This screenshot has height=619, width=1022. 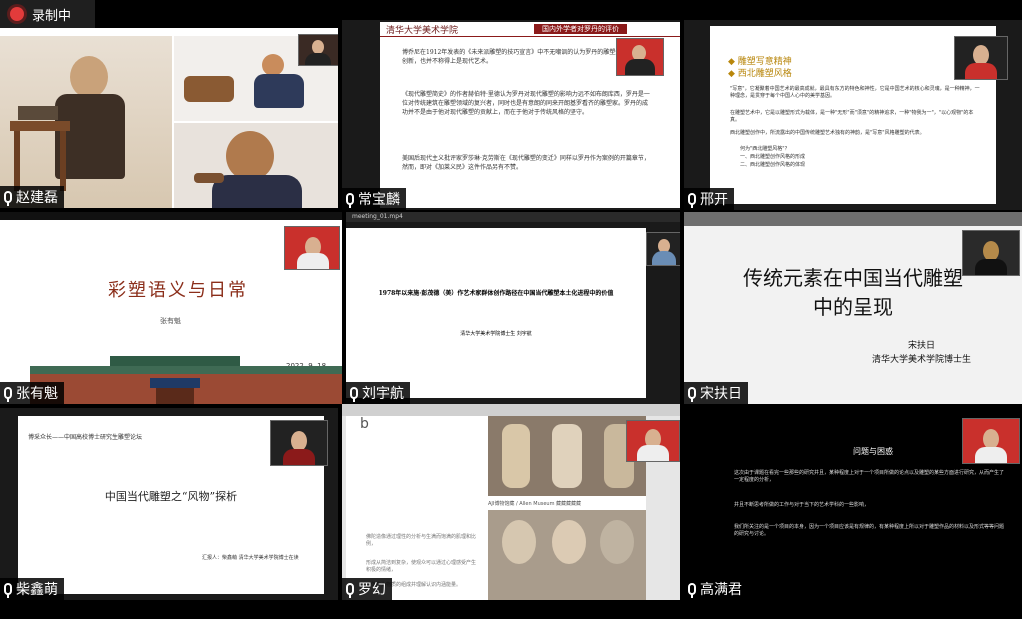 I want to click on slide-title-line: 中的呈现, so click(x=853, y=307).